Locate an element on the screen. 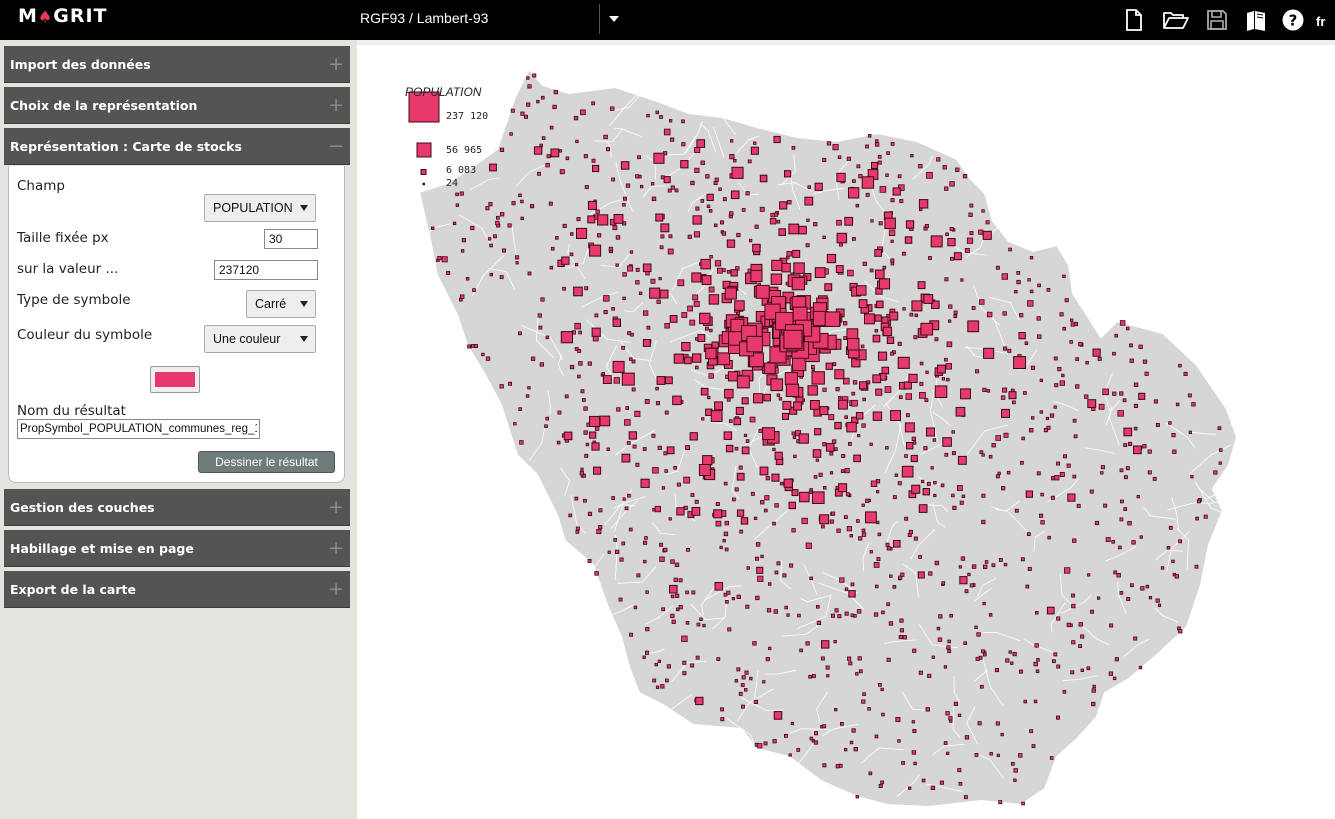 Image resolution: width=1335 pixels, height=819 pixels. symbol-type-select: Carré is located at coordinates (281, 304).